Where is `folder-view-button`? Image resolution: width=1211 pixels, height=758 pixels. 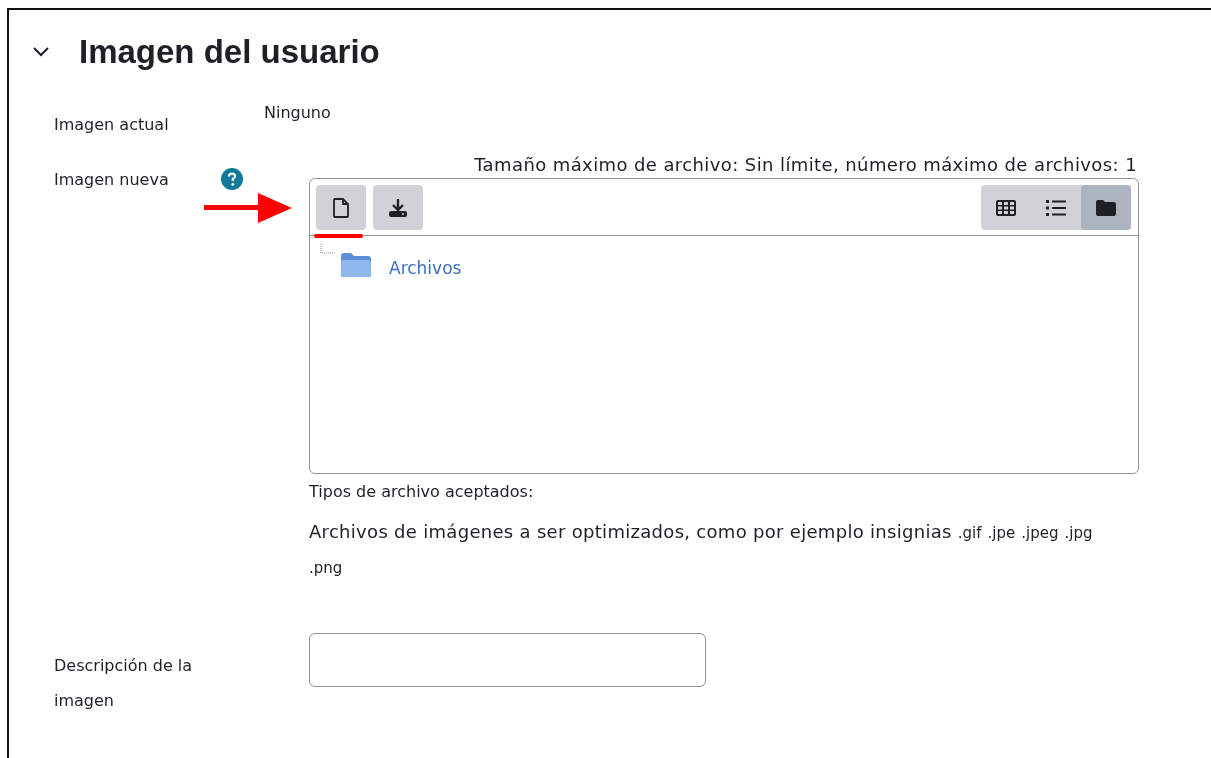 folder-view-button is located at coordinates (1106, 207).